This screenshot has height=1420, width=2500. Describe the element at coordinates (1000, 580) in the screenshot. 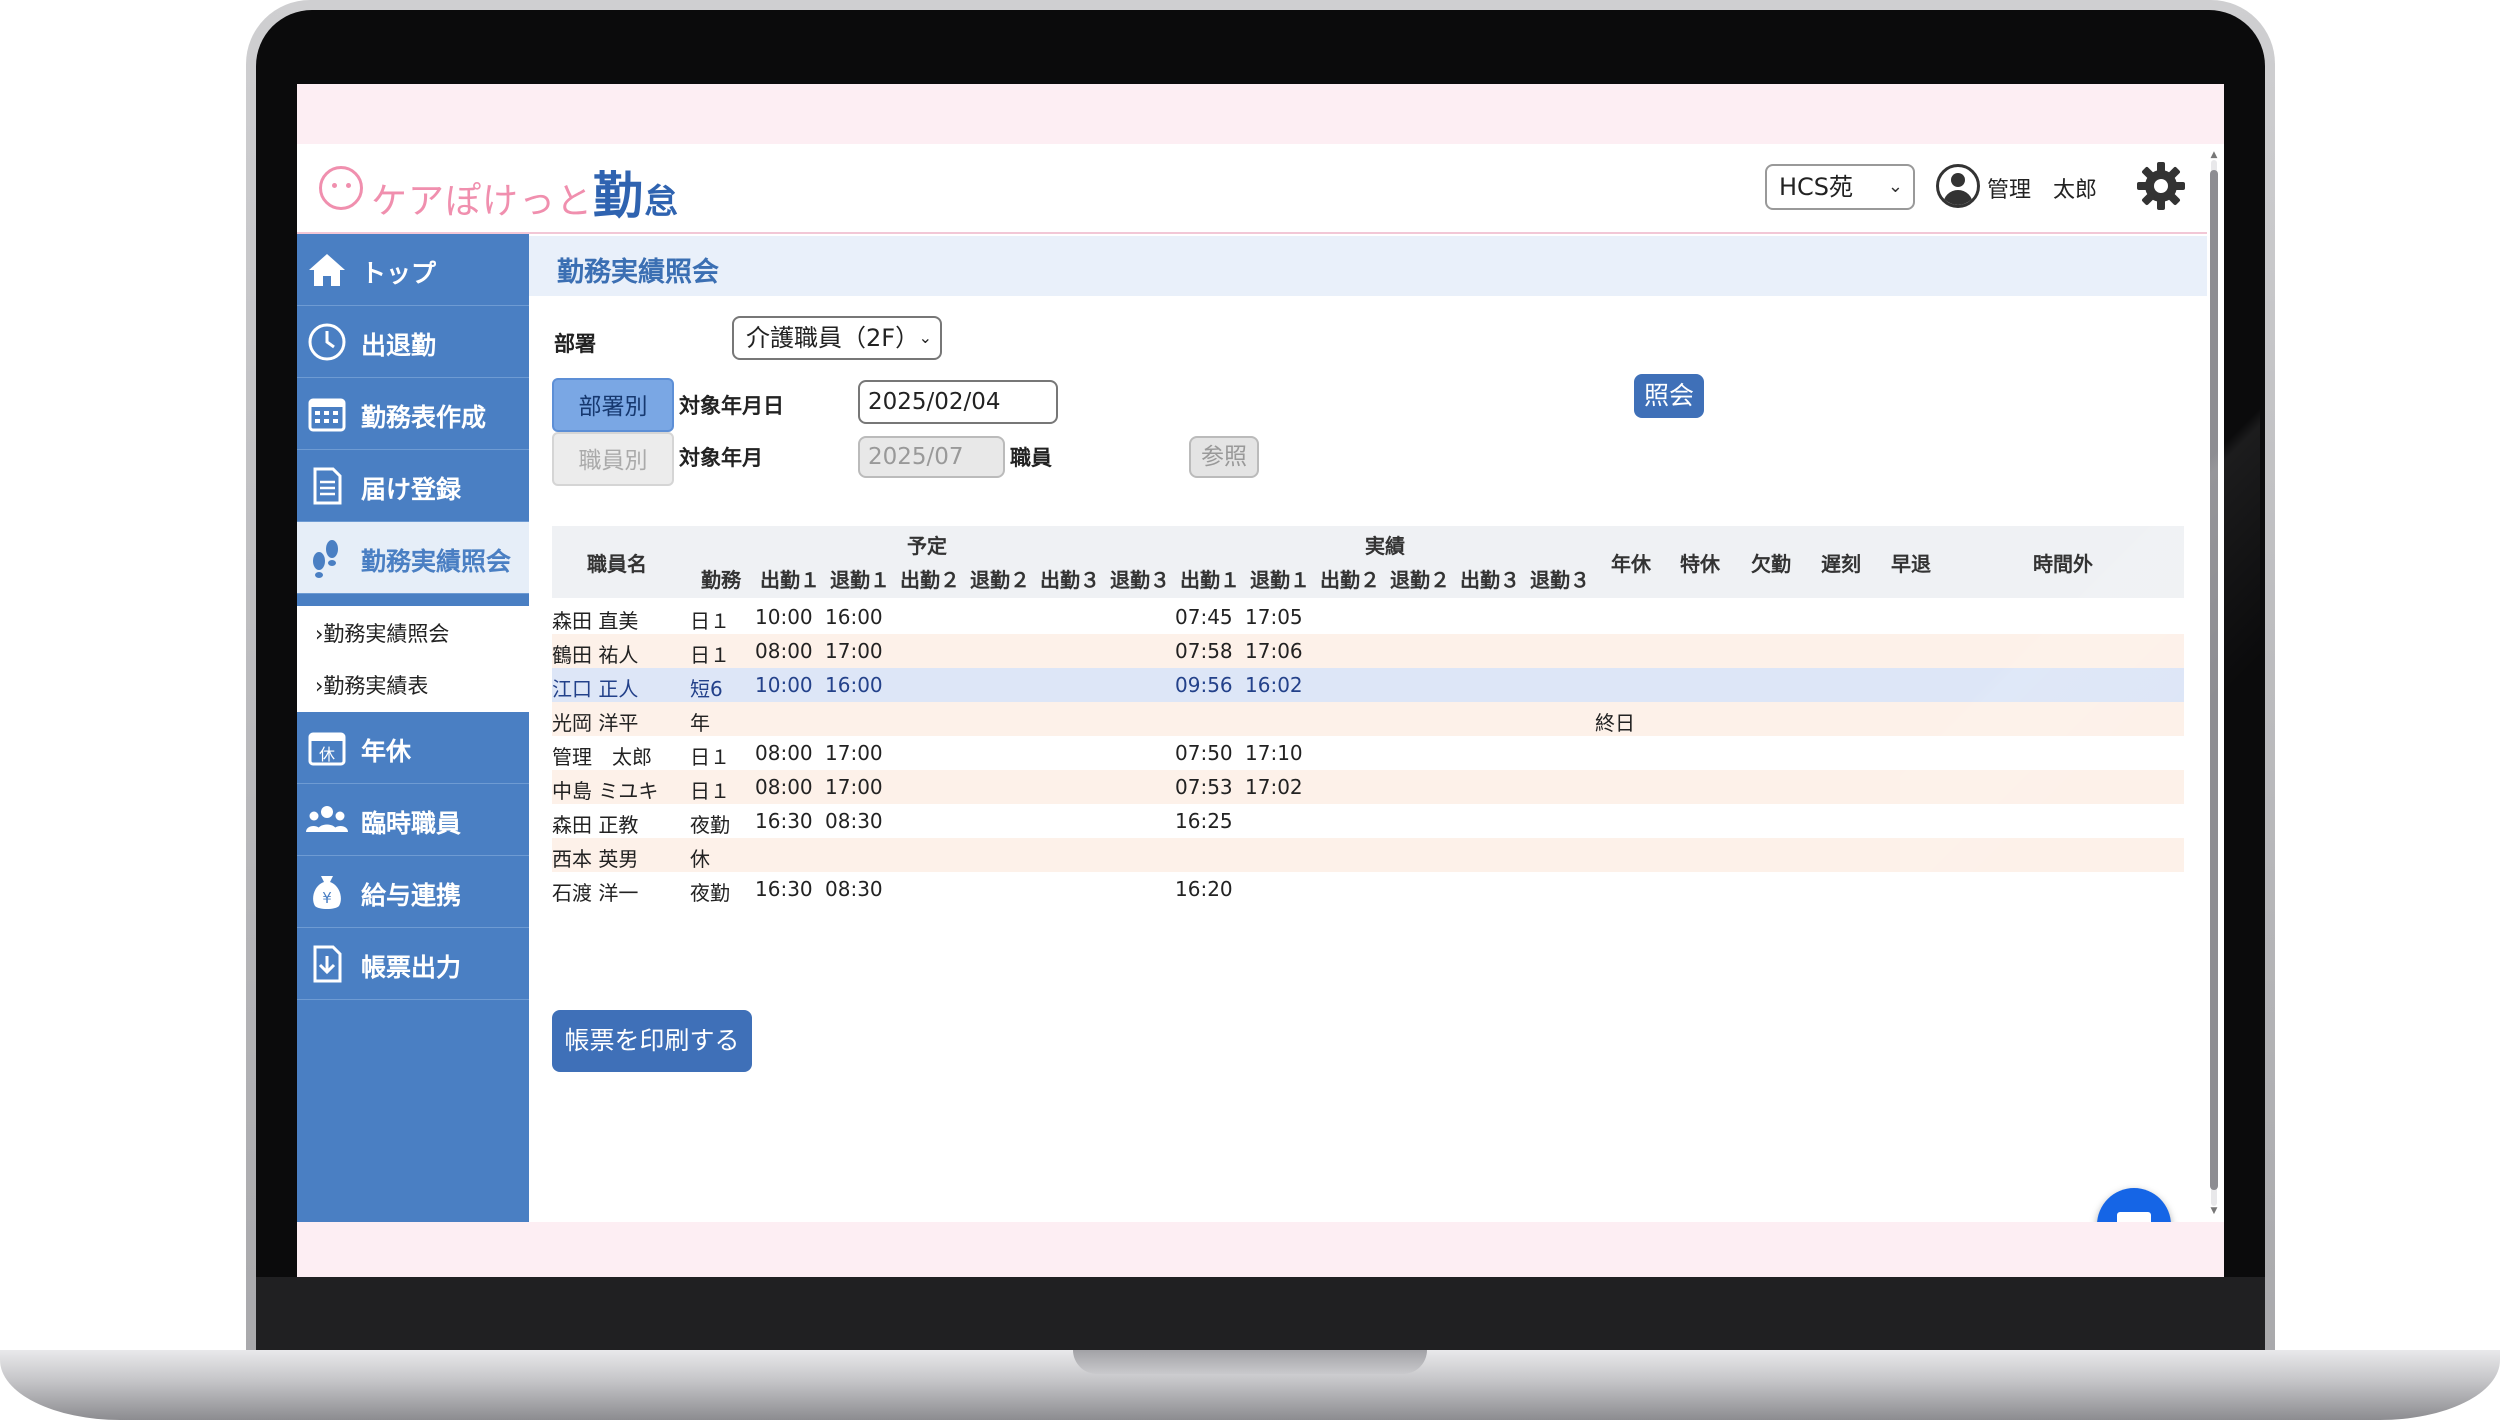

I see `col-header-plan-out2: 退勤２` at that location.